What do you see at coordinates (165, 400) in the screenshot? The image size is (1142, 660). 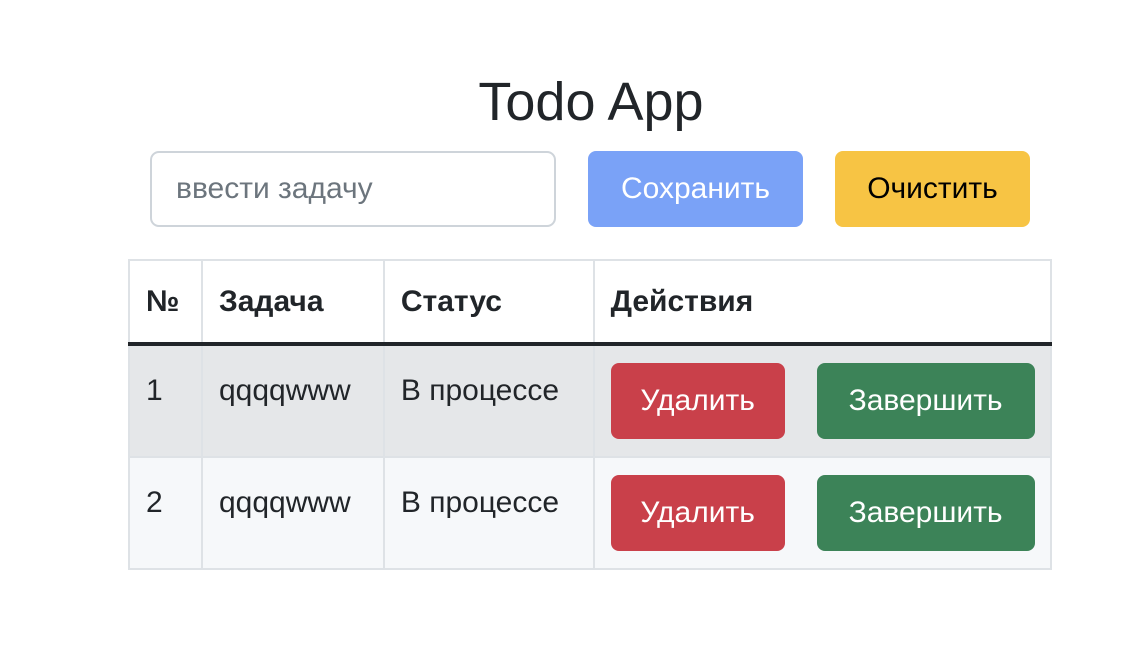 I see `task-number: 1` at bounding box center [165, 400].